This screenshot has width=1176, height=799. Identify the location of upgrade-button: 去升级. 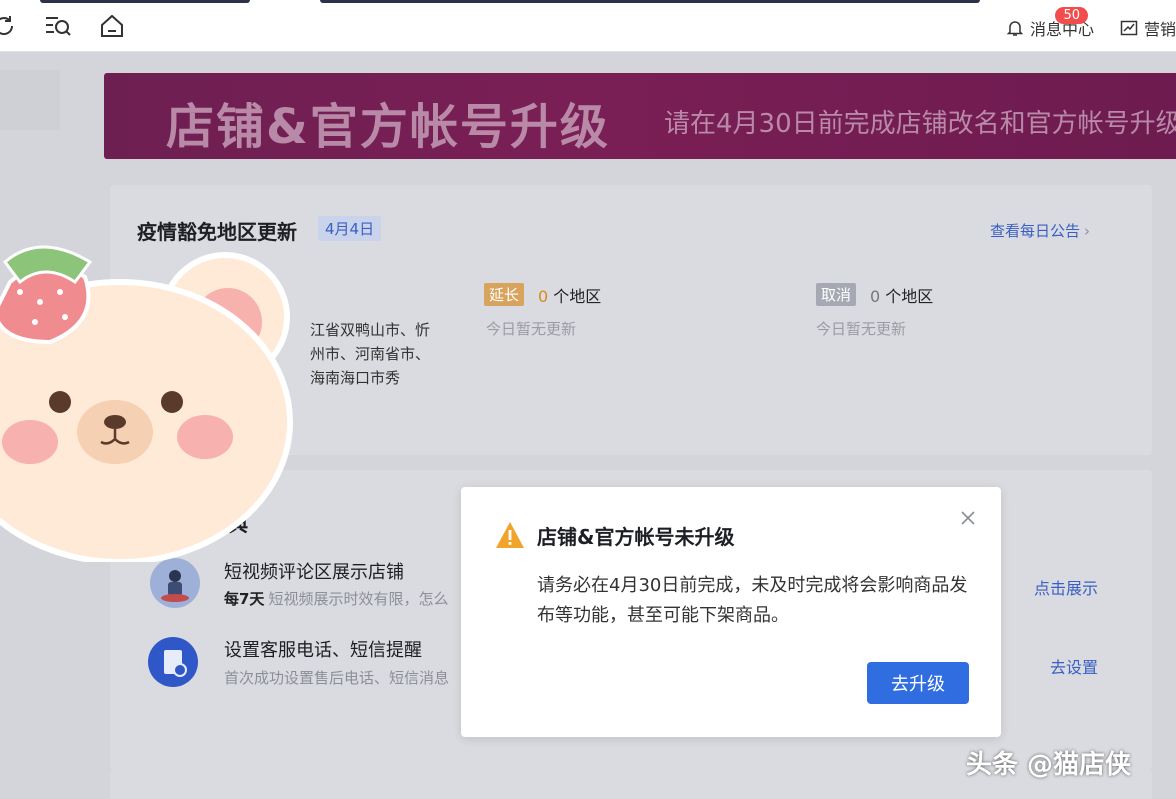
(918, 683).